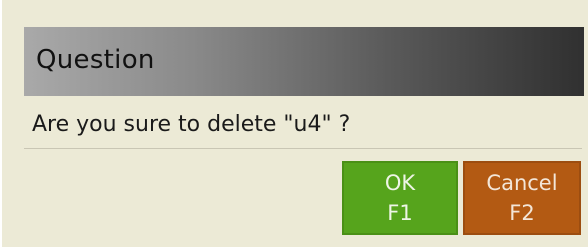 The height and width of the screenshot is (247, 588). Describe the element at coordinates (522, 213) in the screenshot. I see `cancel-button-shortcut: F2` at that location.